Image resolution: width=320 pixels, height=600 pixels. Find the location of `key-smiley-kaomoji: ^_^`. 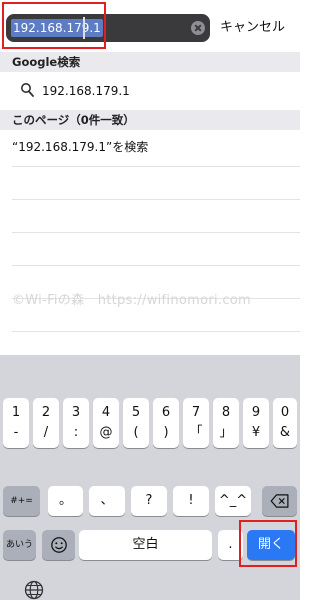

key-smiley-kaomoji: ^_^ is located at coordinates (233, 501).